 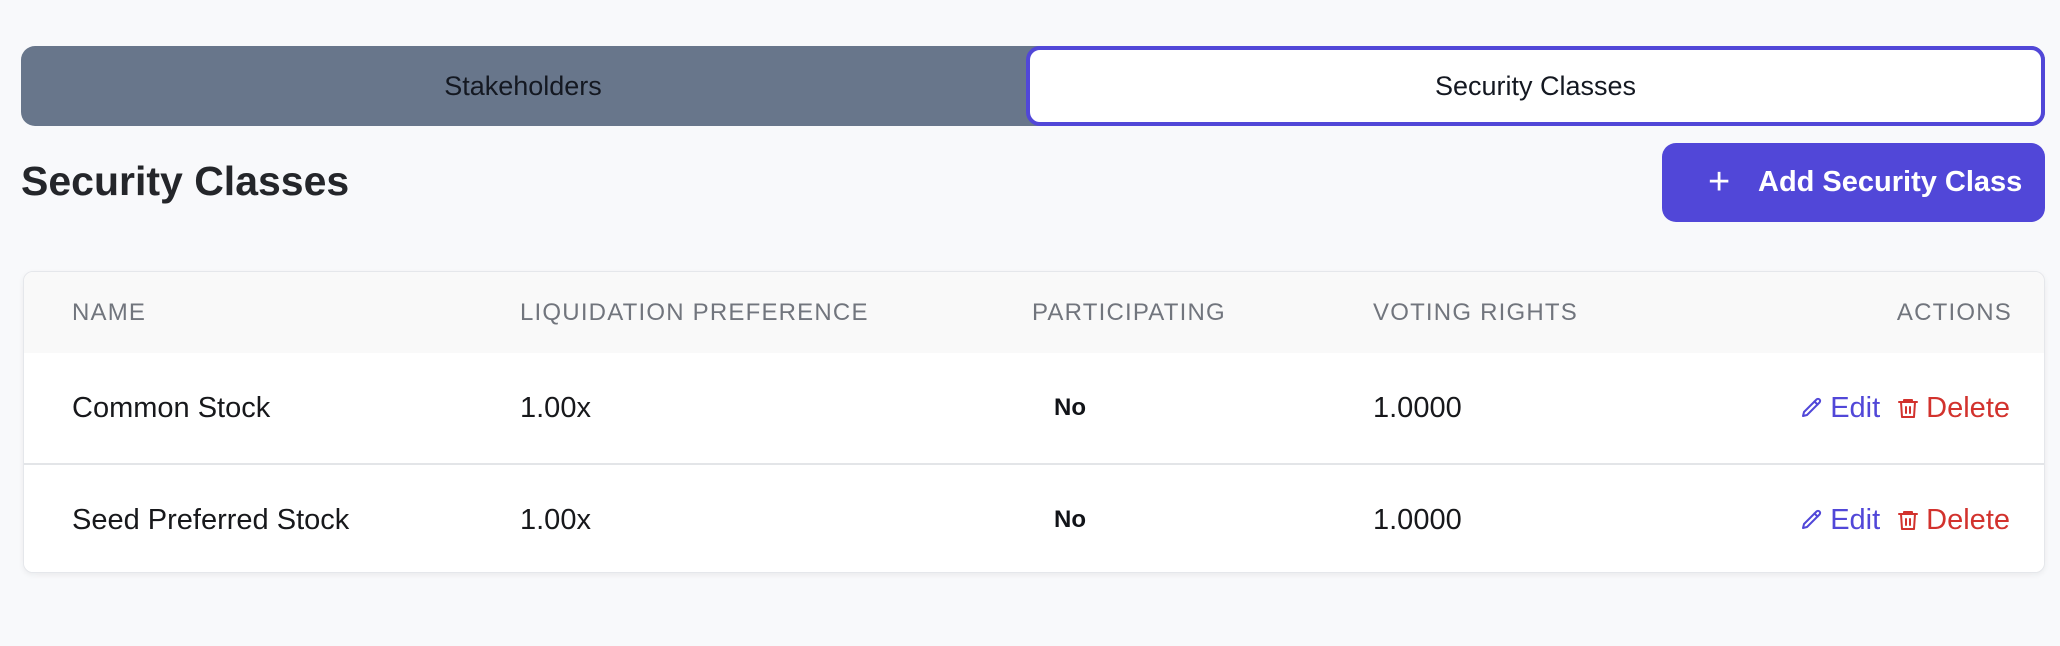 I want to click on plus-icon: +, so click(x=1719, y=182).